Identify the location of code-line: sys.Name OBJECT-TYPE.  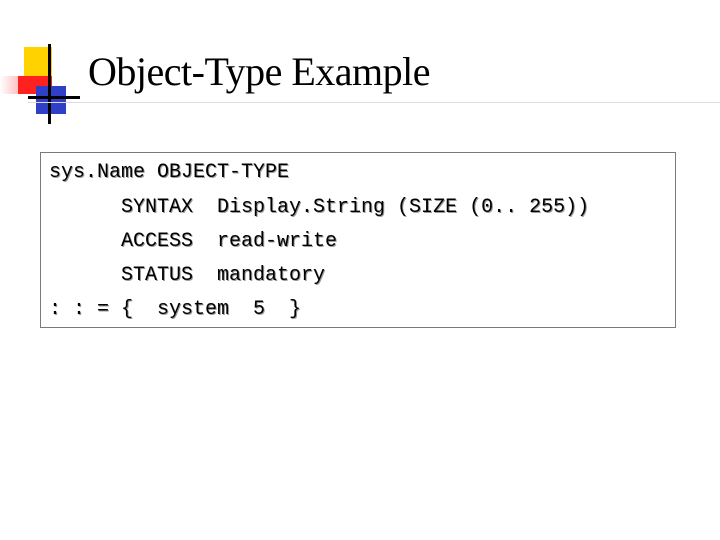
(169, 172).